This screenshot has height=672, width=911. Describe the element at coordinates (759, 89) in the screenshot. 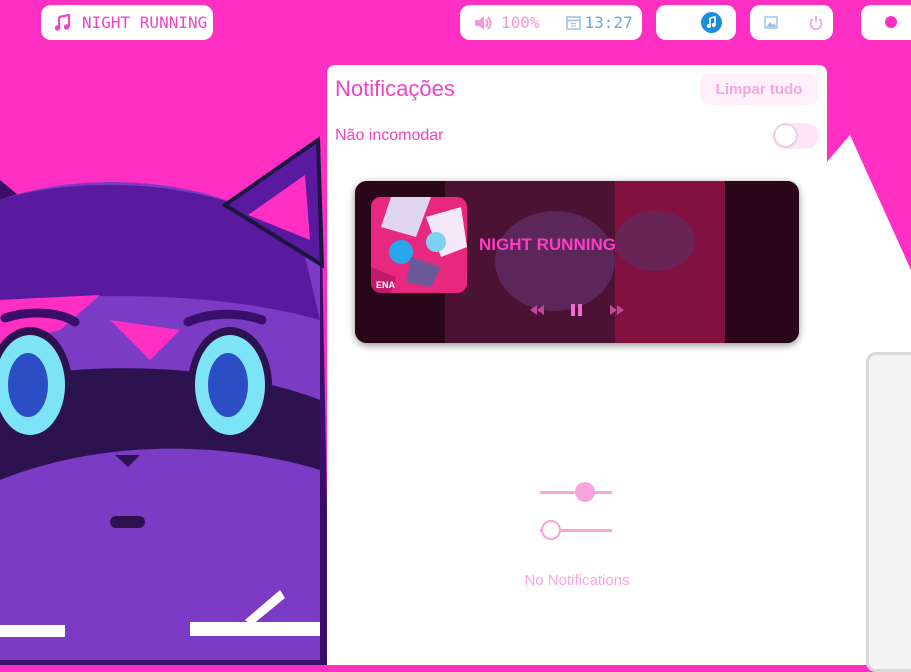

I see `clear-all-button: Limpar tudo` at that location.